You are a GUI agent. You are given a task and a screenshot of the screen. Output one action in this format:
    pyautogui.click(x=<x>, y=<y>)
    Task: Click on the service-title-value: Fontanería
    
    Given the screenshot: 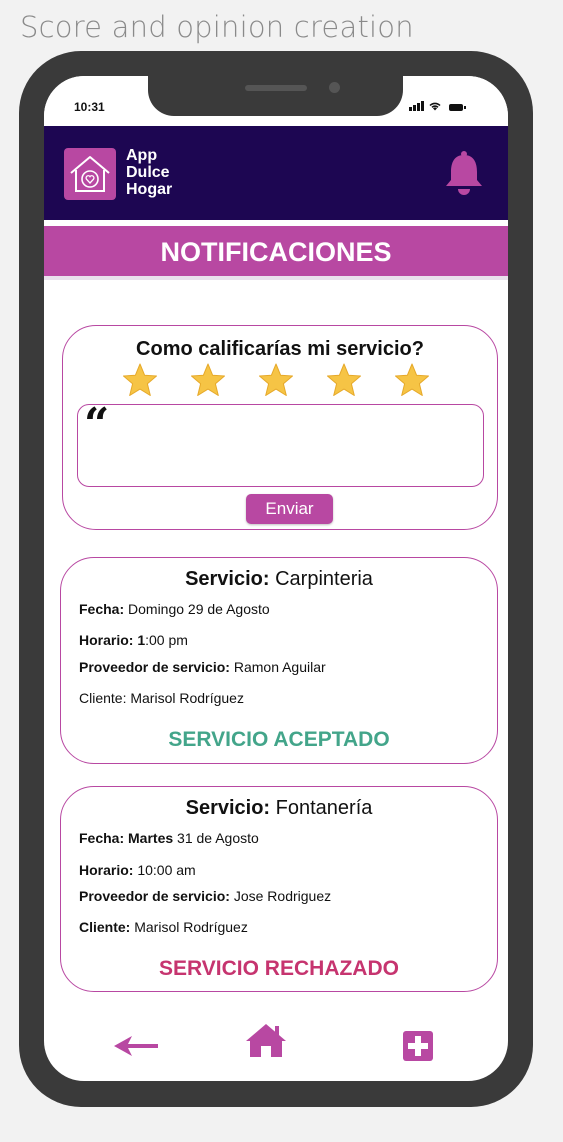 What is the action you would take?
    pyautogui.click(x=321, y=808)
    